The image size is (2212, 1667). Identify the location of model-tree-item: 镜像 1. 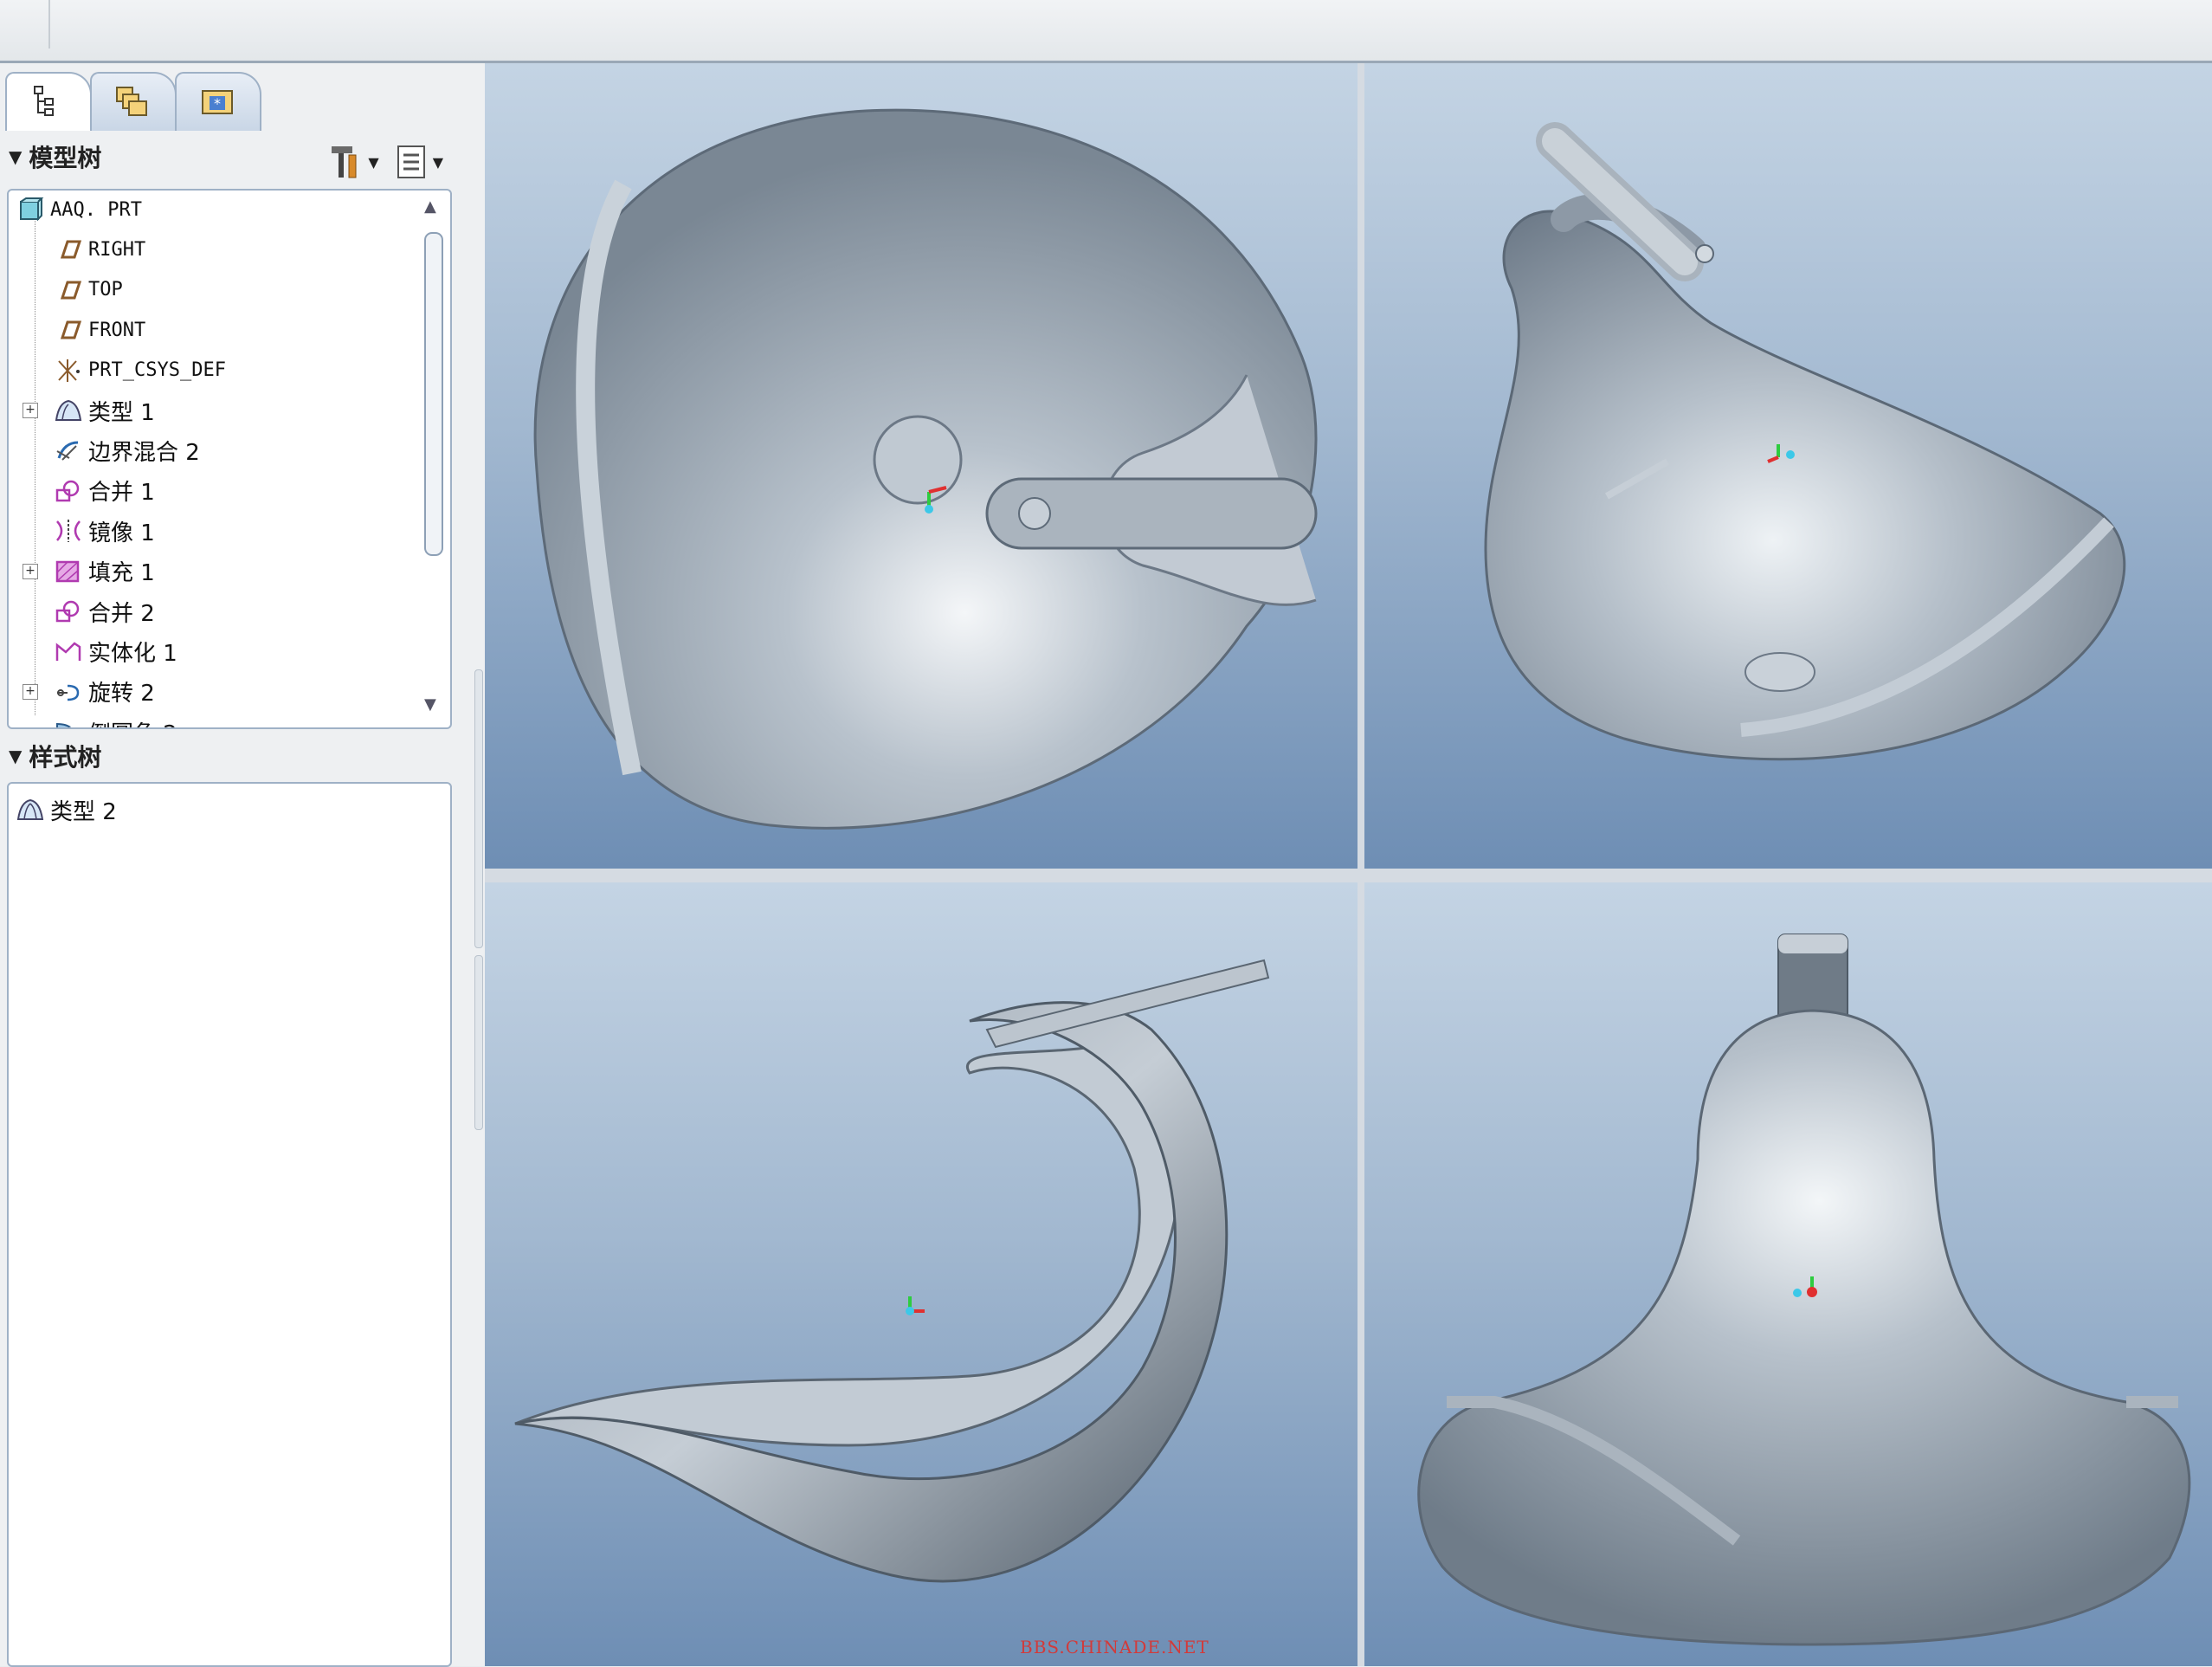
(104, 530).